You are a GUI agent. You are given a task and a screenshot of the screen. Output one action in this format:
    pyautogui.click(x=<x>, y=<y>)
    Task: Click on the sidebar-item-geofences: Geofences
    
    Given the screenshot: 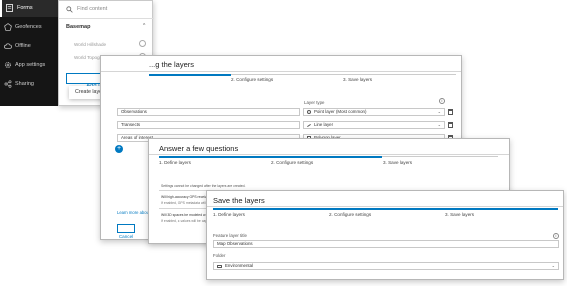 What is the action you would take?
    pyautogui.click(x=29, y=27)
    